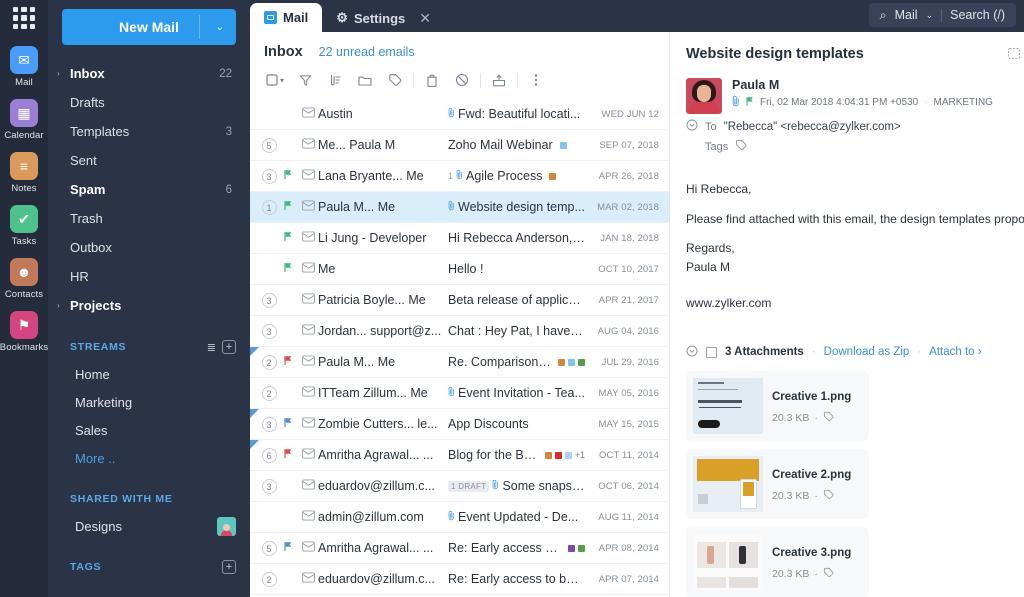 This screenshot has width=1024, height=597. I want to click on sort-icon, so click(335, 80).